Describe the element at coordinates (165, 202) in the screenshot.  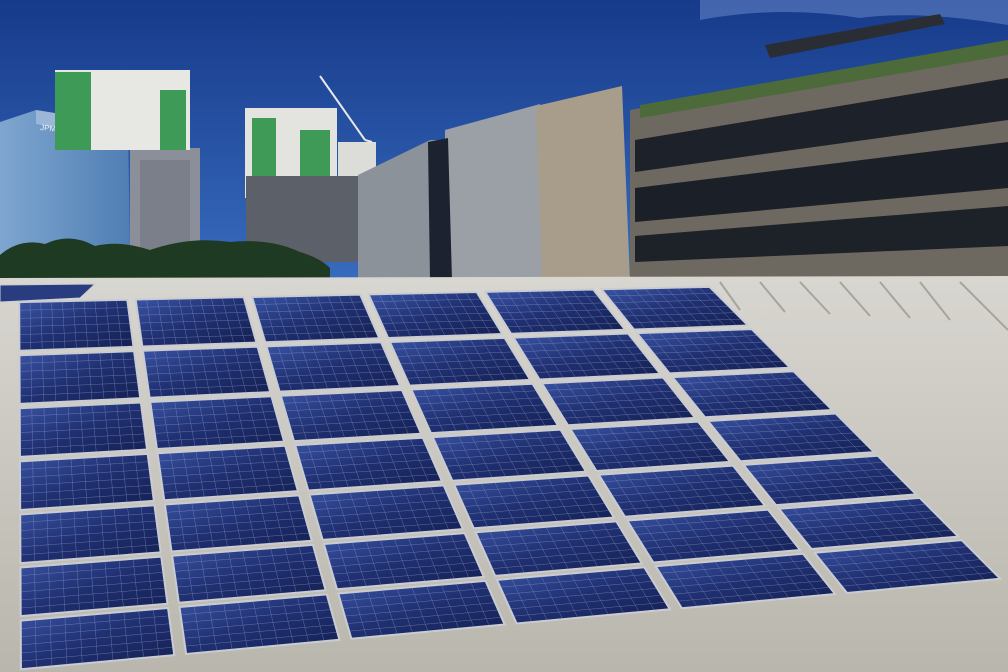
I see `midrise-building` at that location.